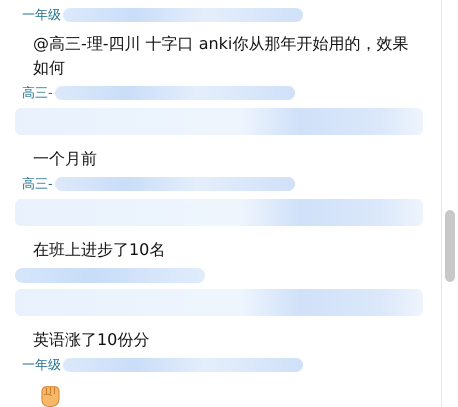  I want to click on message-text: 在班上进步了10名, so click(99, 250).